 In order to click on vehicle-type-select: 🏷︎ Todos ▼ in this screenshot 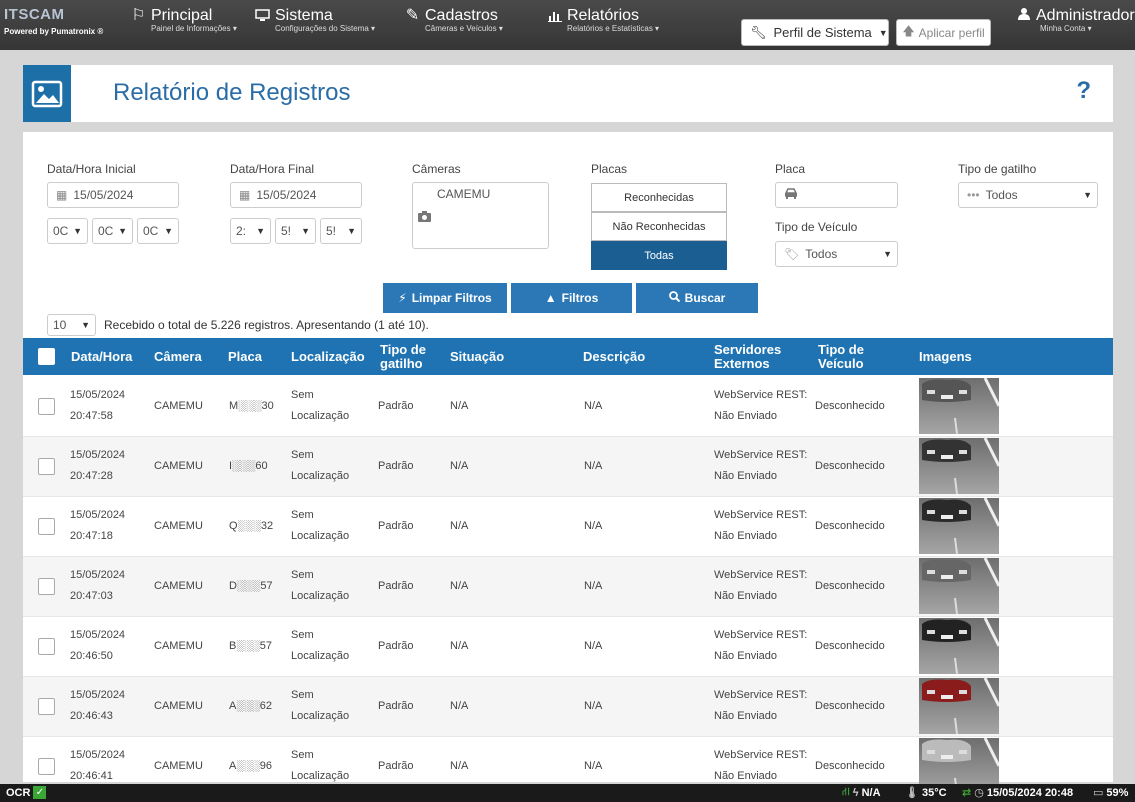, I will do `click(836, 254)`.